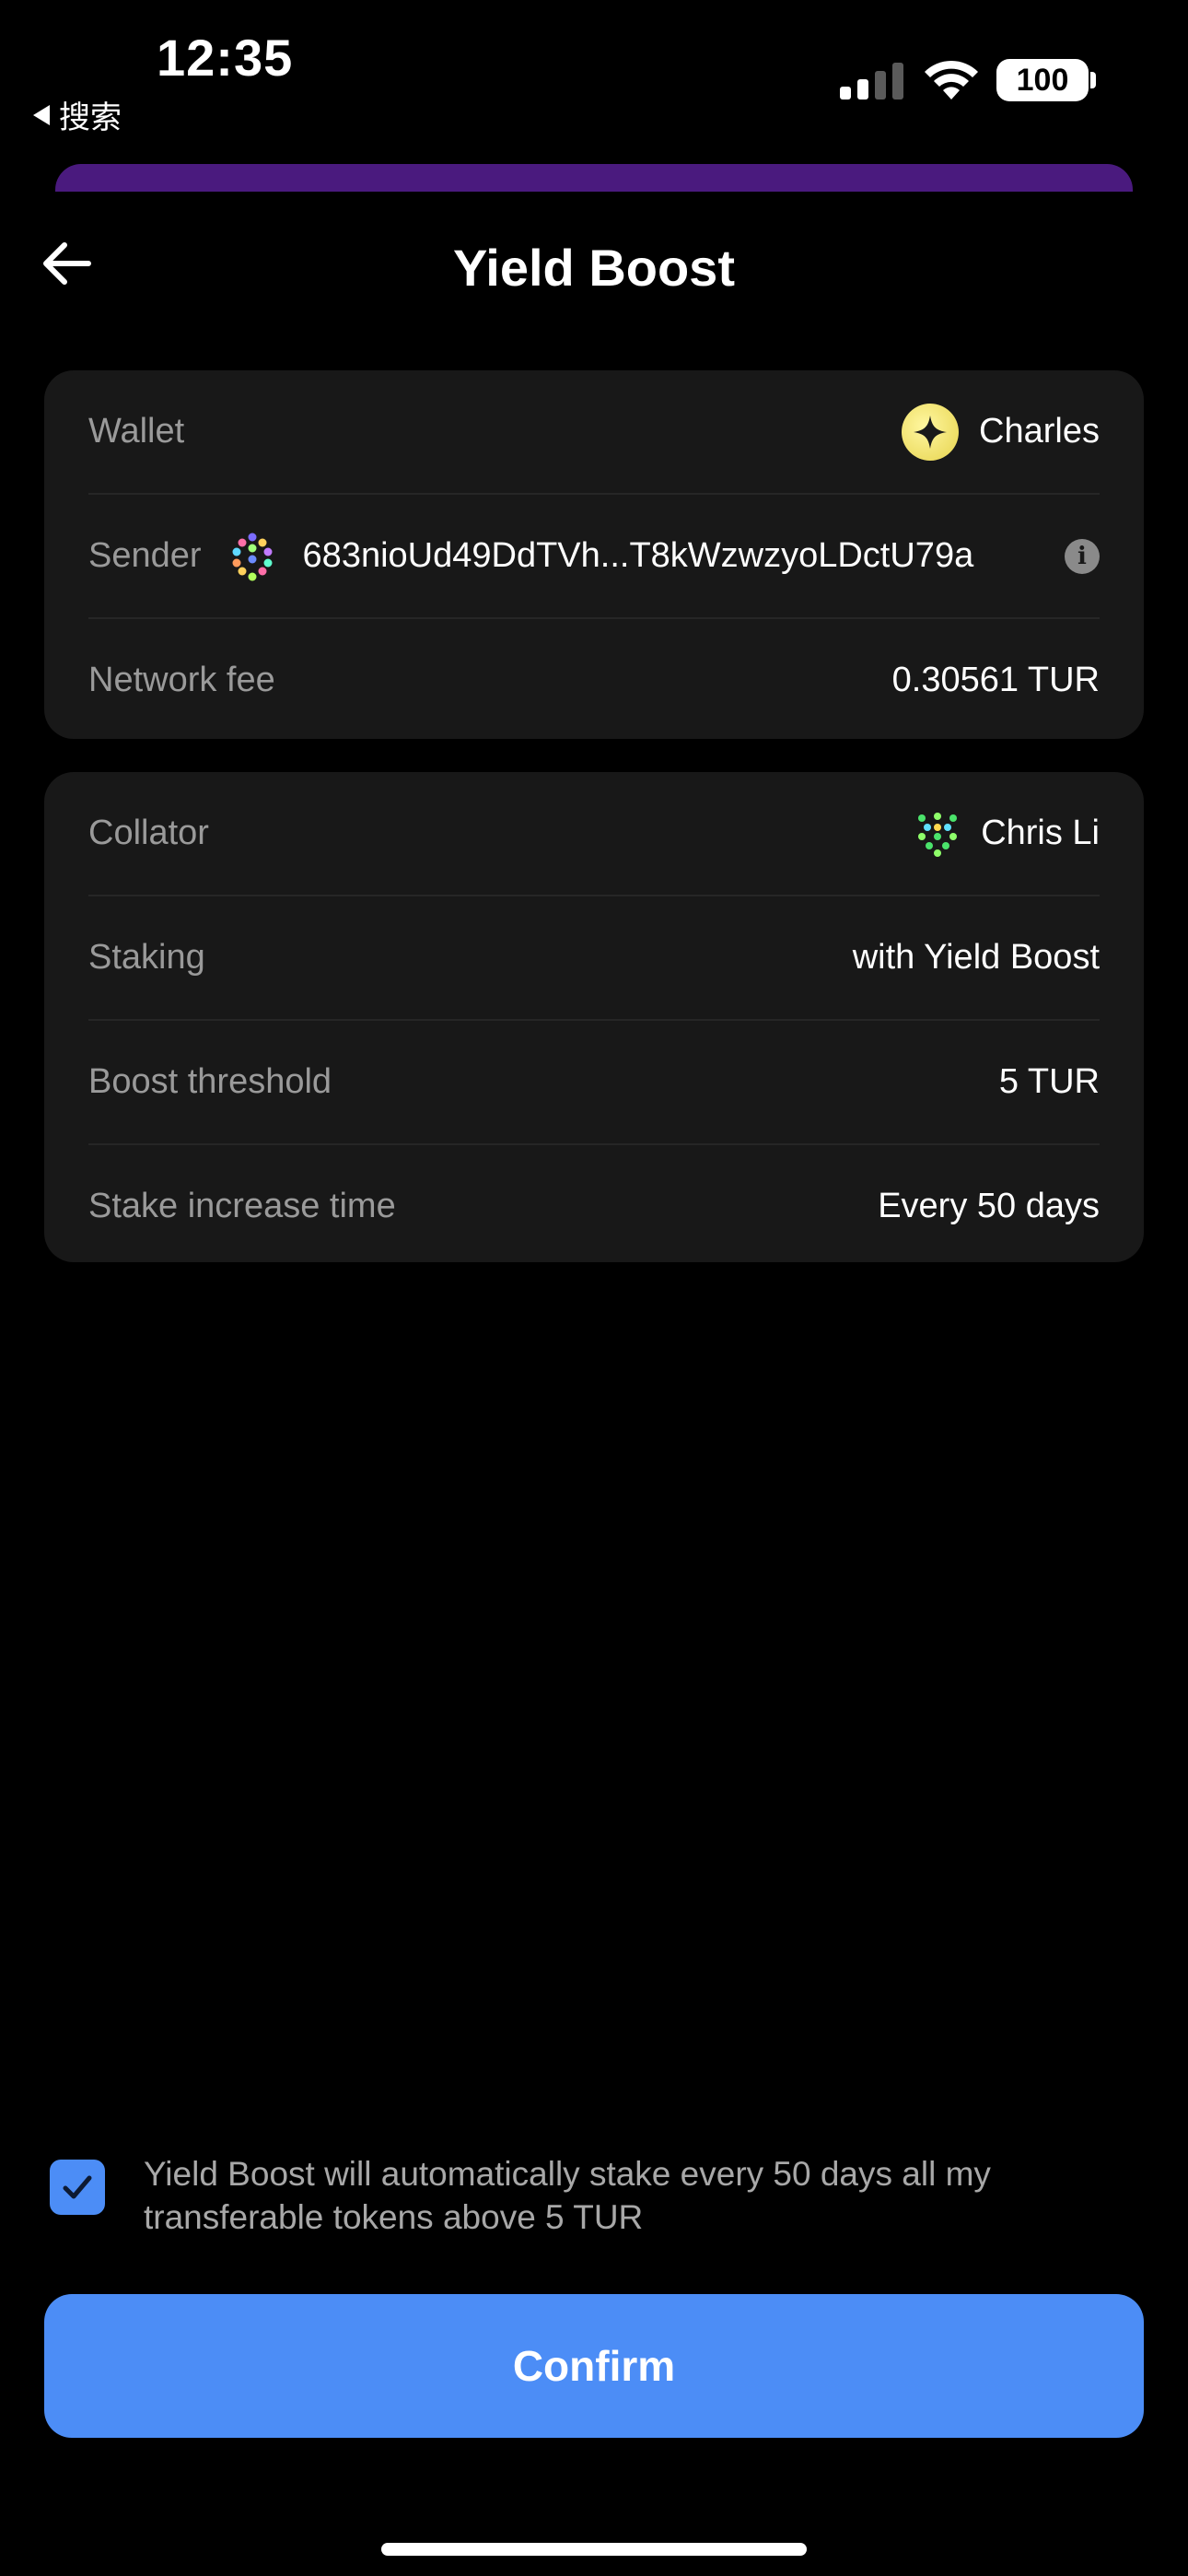 The height and width of the screenshot is (2576, 1188). I want to click on wallet-name: Charles, so click(1039, 431).